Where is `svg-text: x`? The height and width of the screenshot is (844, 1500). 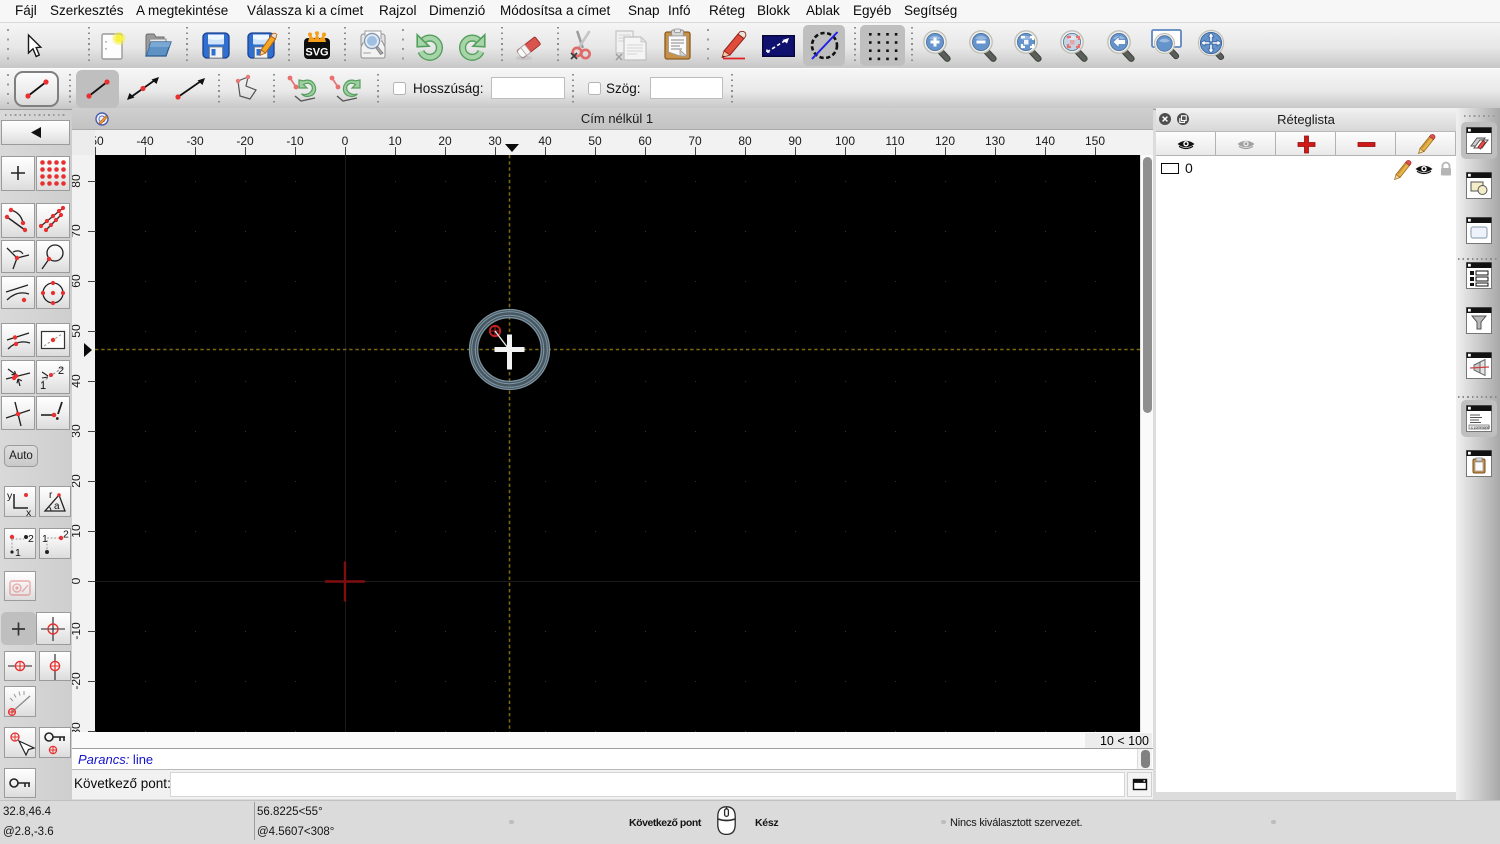 svg-text: x is located at coordinates (29, 513).